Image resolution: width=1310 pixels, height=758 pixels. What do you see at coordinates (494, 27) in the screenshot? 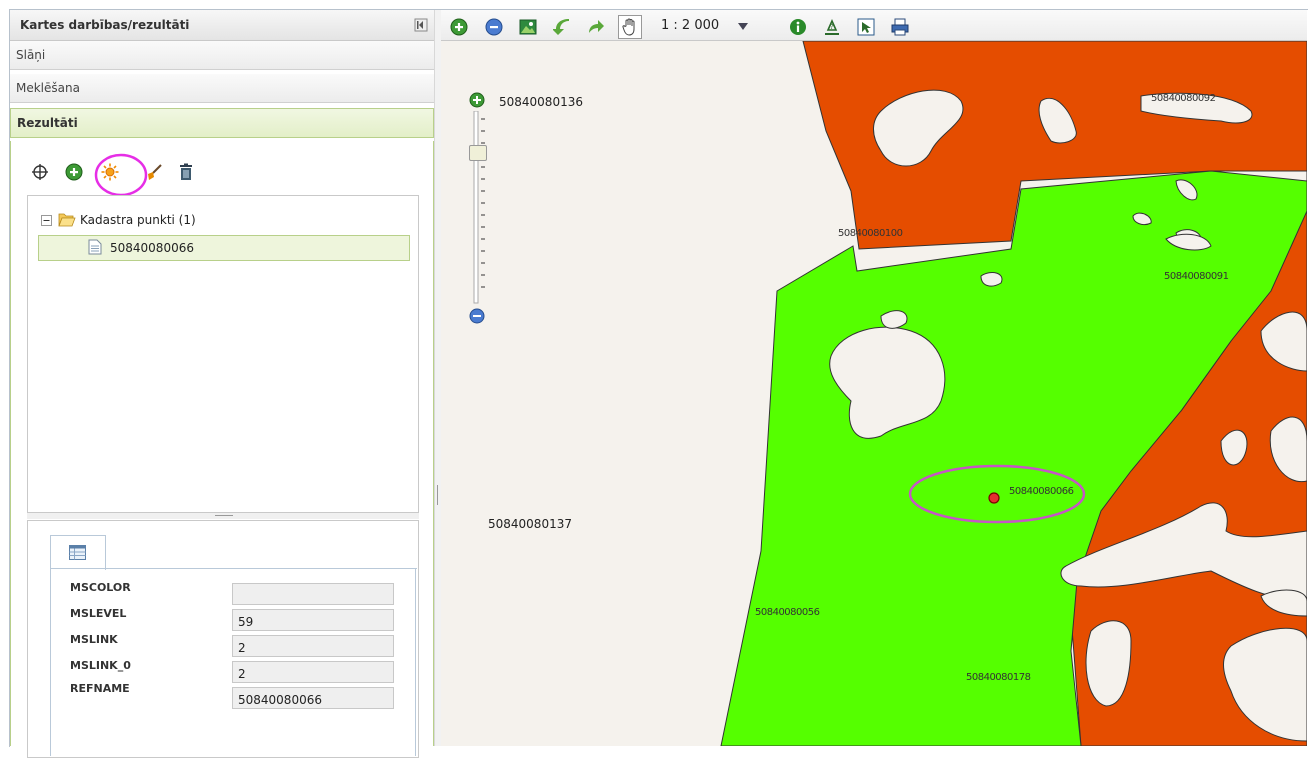
I see `map-zoom-out-icon` at bounding box center [494, 27].